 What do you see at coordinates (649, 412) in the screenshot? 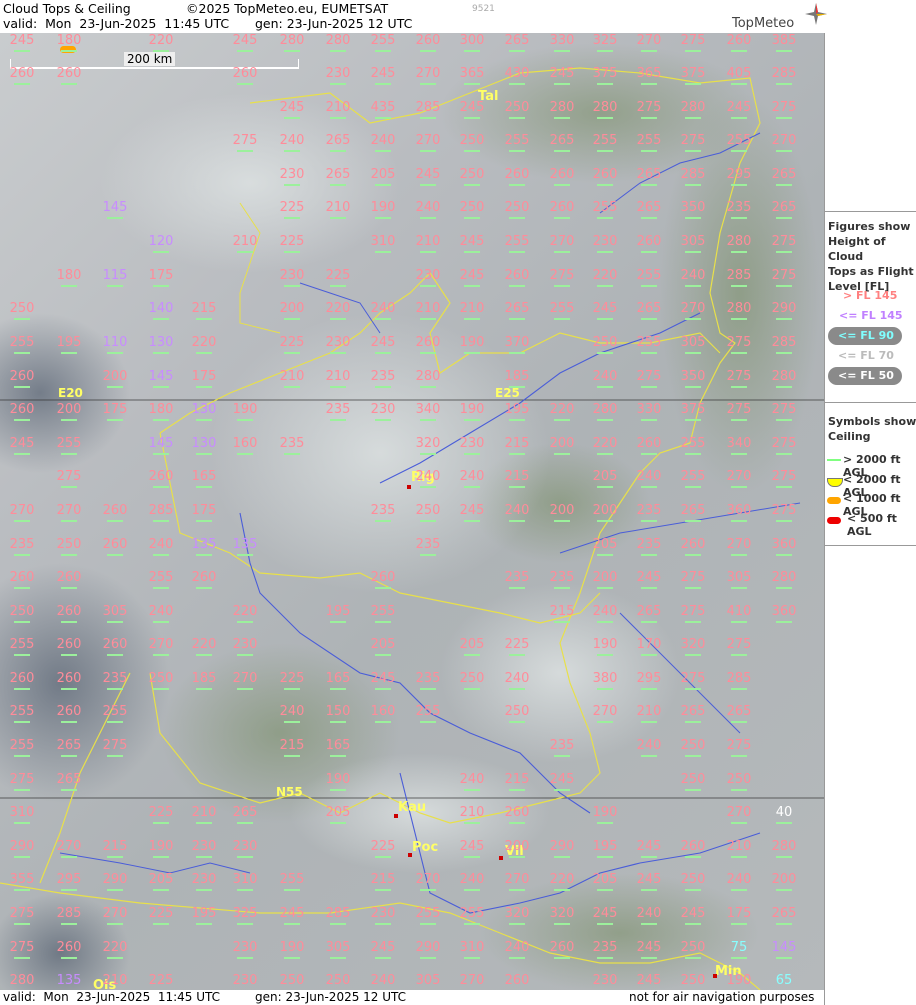
I see `cloud-top-value: 330` at bounding box center [649, 412].